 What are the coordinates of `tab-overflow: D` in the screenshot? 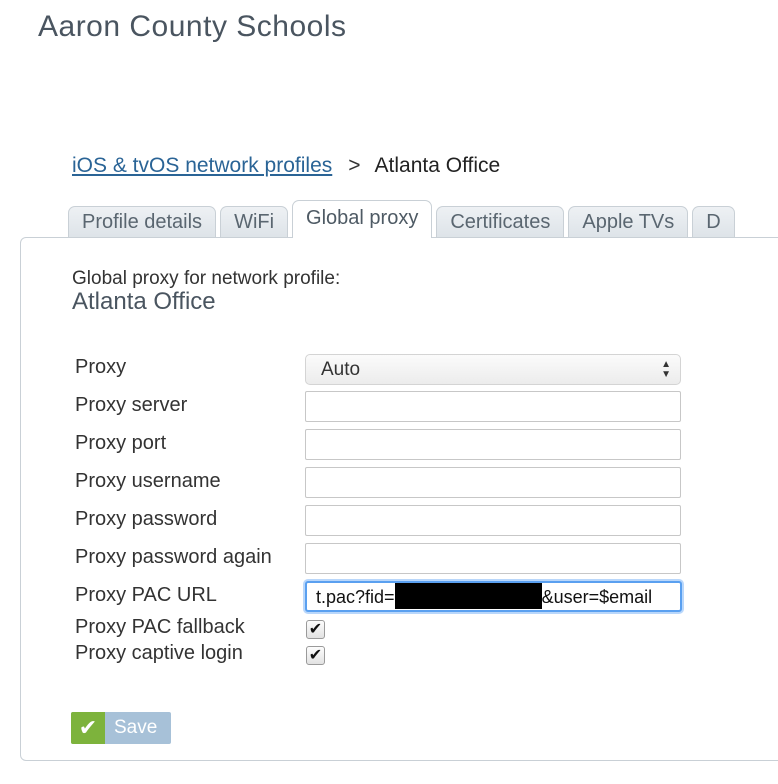 It's located at (713, 222).